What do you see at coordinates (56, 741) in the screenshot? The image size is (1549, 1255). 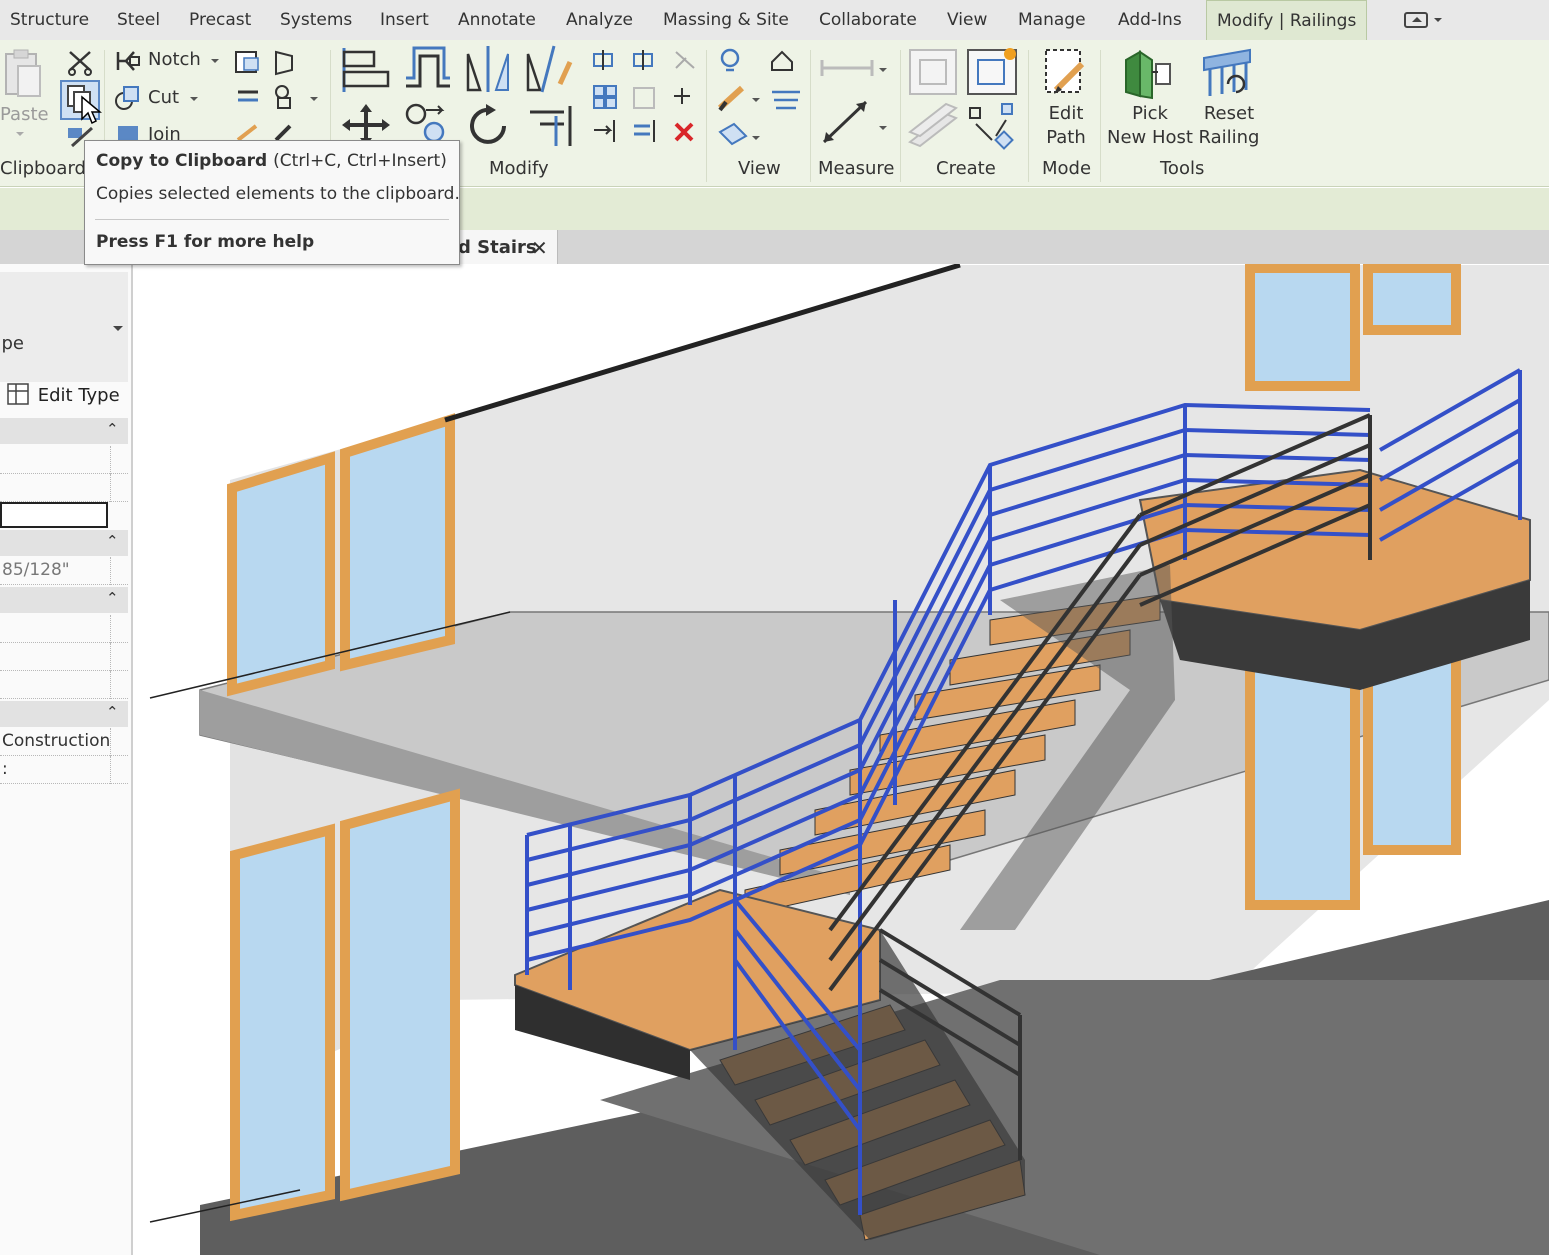 I see `prop-value-phase: Construction` at bounding box center [56, 741].